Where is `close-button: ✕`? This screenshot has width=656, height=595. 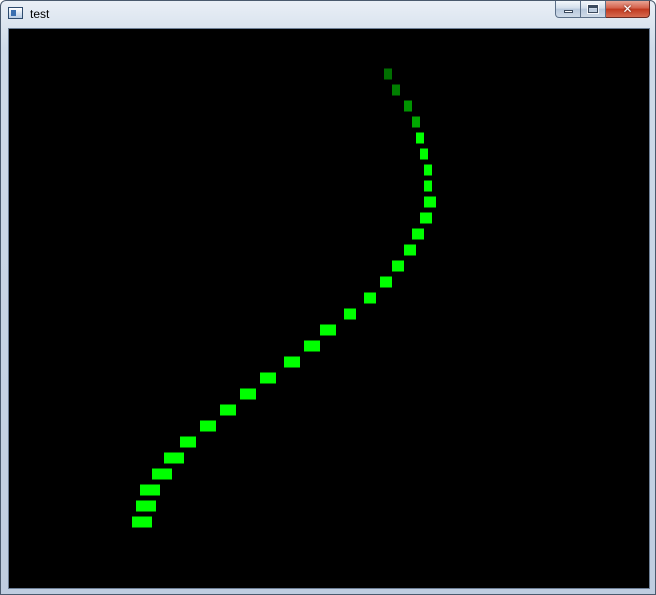
close-button: ✕ is located at coordinates (628, 9).